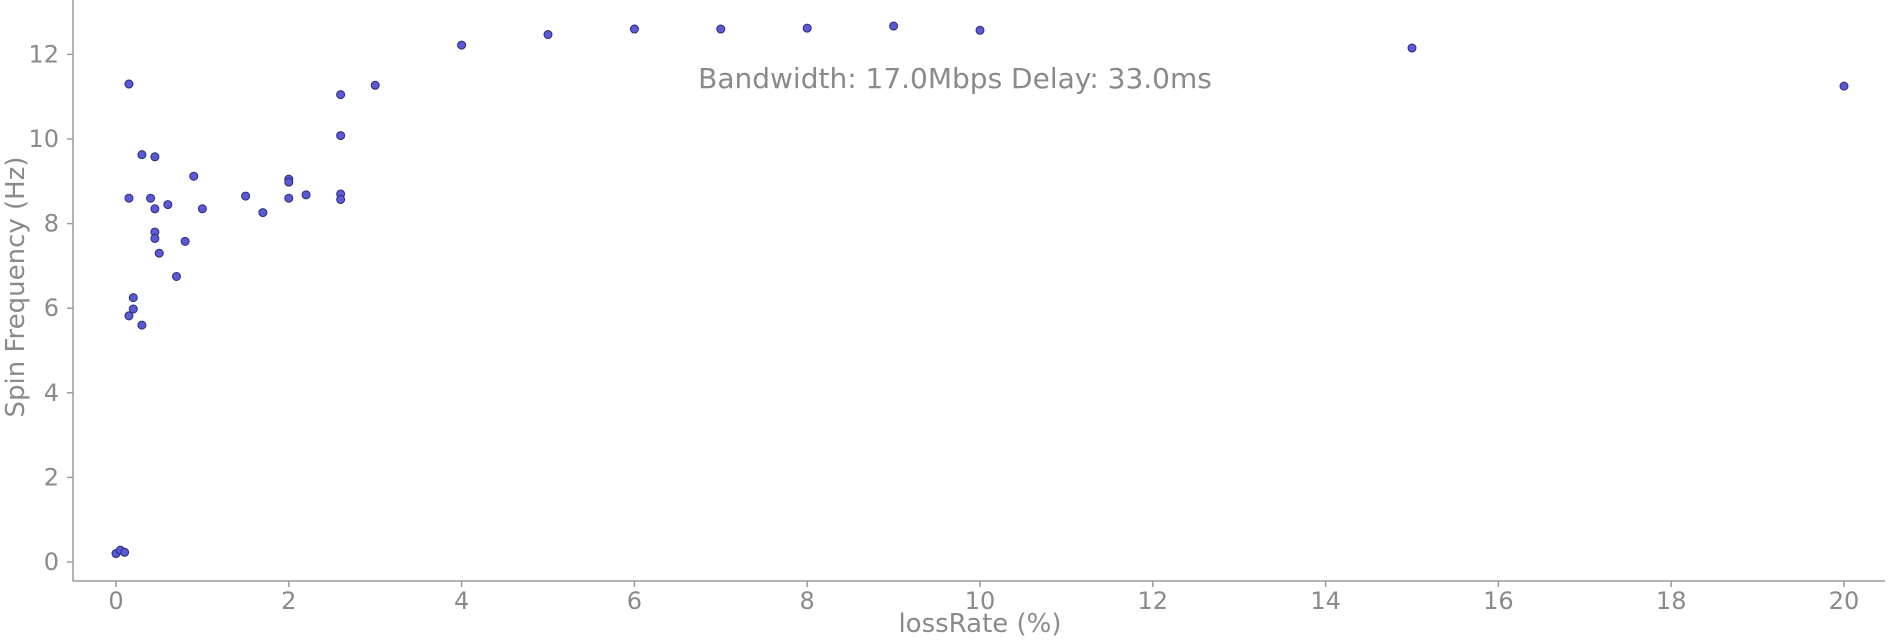 The height and width of the screenshot is (643, 1890). I want to click on x-tick-label: 16, so click(1498, 601).